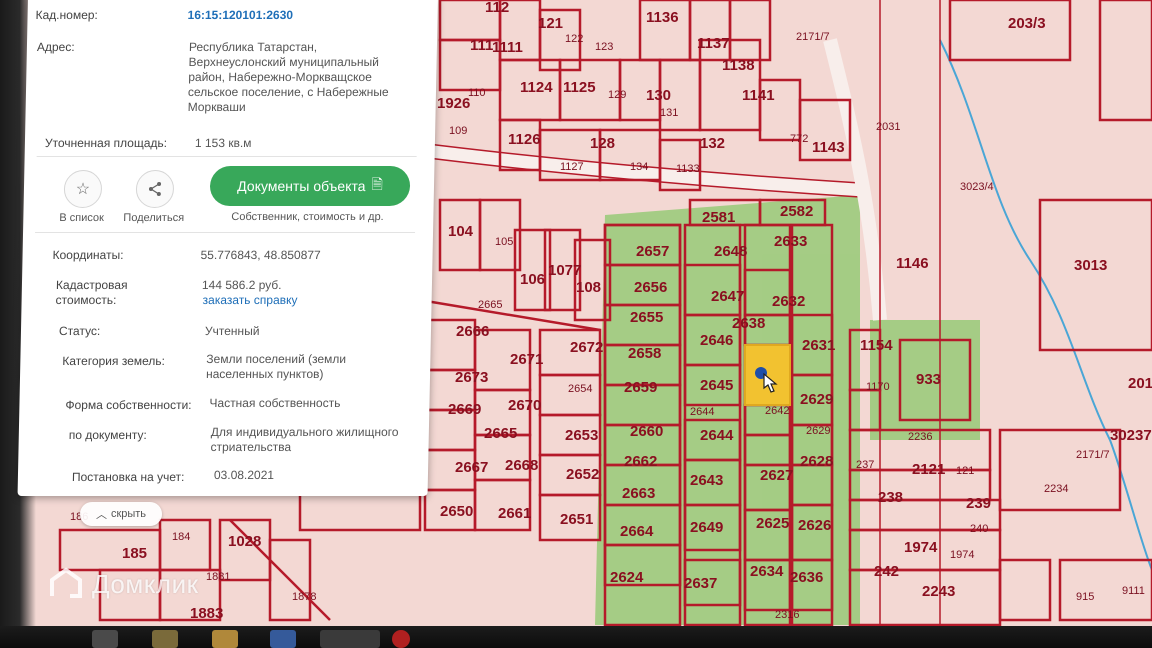  What do you see at coordinates (225, 232) in the screenshot?
I see `divider` at bounding box center [225, 232].